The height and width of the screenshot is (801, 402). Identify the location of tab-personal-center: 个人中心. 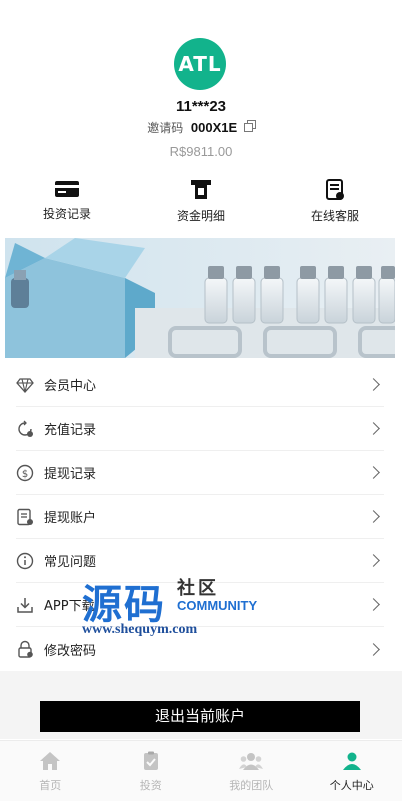
(352, 771).